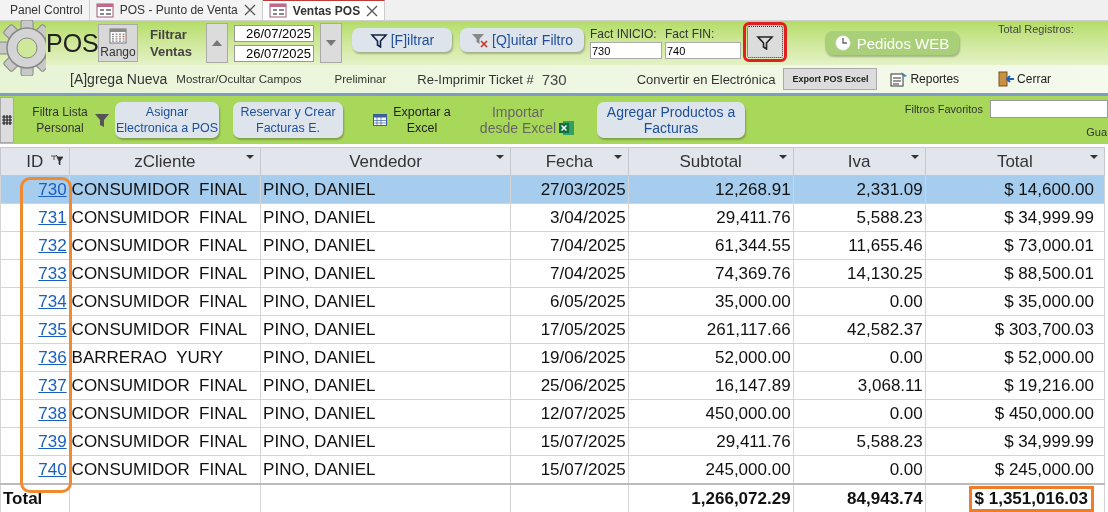 The width and height of the screenshot is (1108, 512). I want to click on up-button, so click(217, 43).